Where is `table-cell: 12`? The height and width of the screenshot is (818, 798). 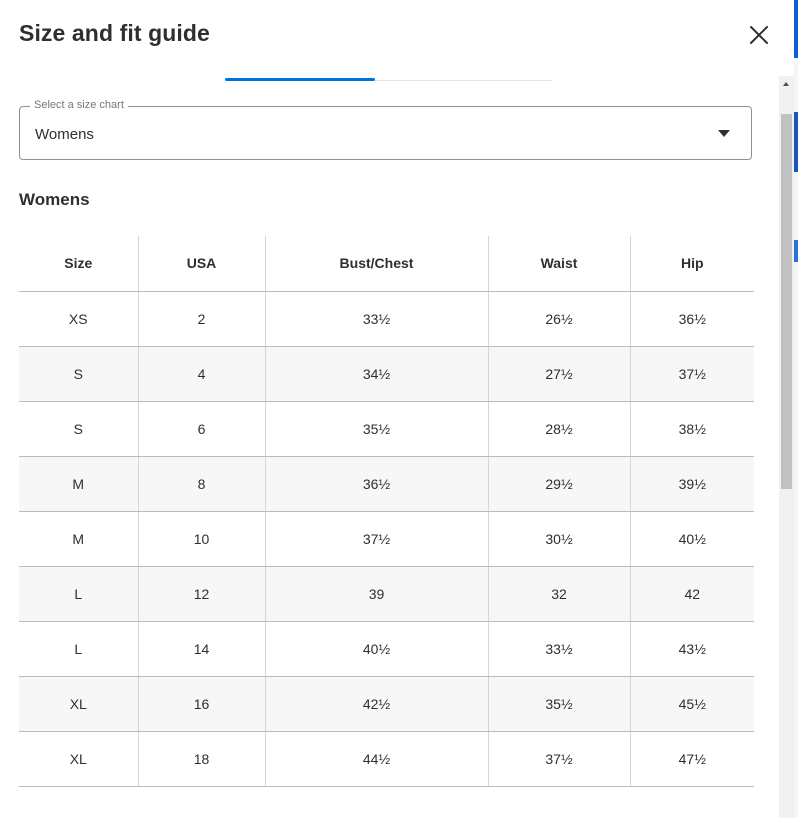
table-cell: 12 is located at coordinates (202, 594).